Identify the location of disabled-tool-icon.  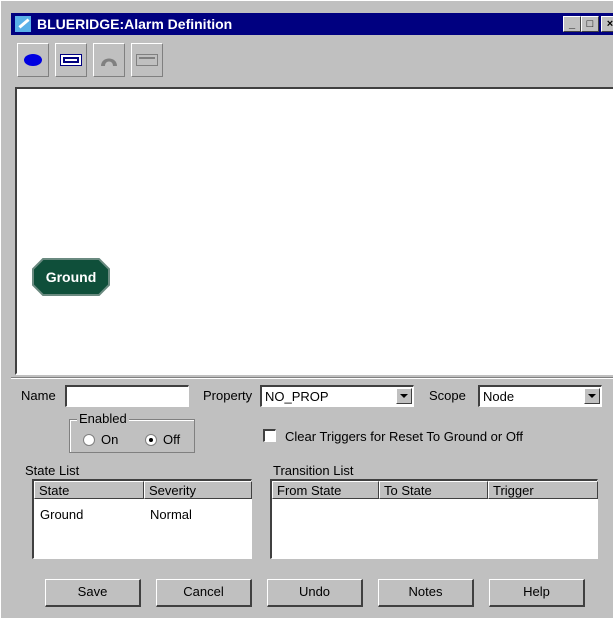
(147, 60).